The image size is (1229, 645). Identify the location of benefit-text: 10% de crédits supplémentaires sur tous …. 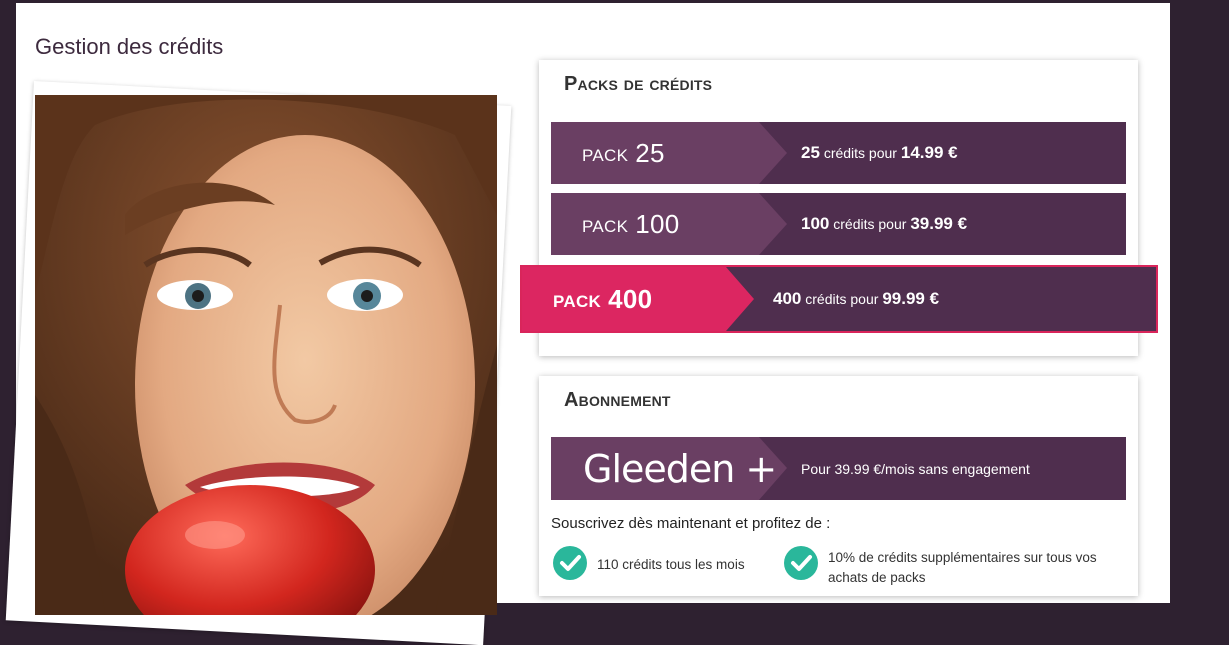
(962, 567).